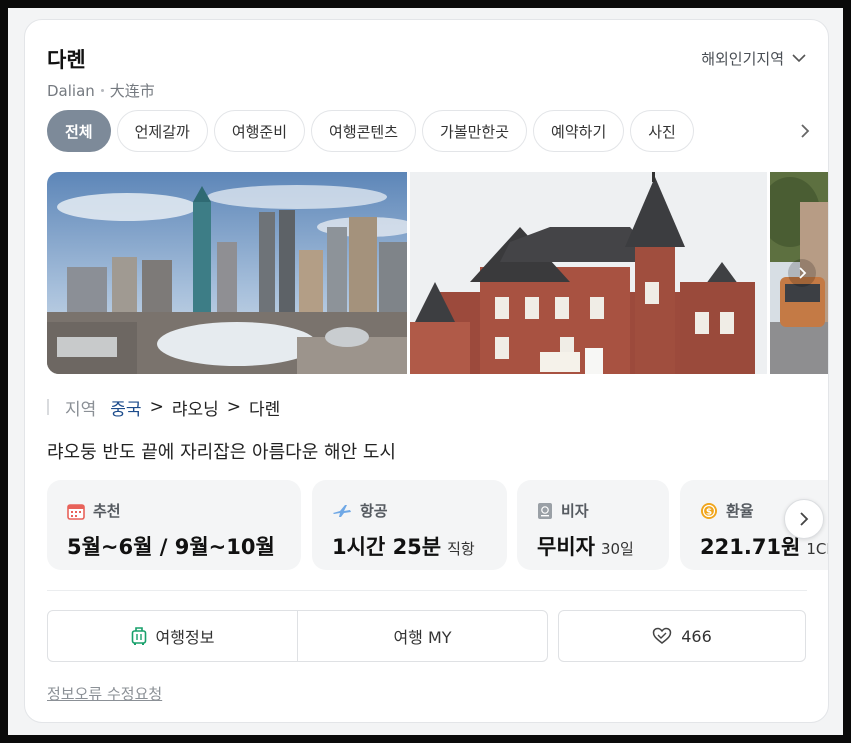  I want to click on photo-historic-building, so click(588, 273).